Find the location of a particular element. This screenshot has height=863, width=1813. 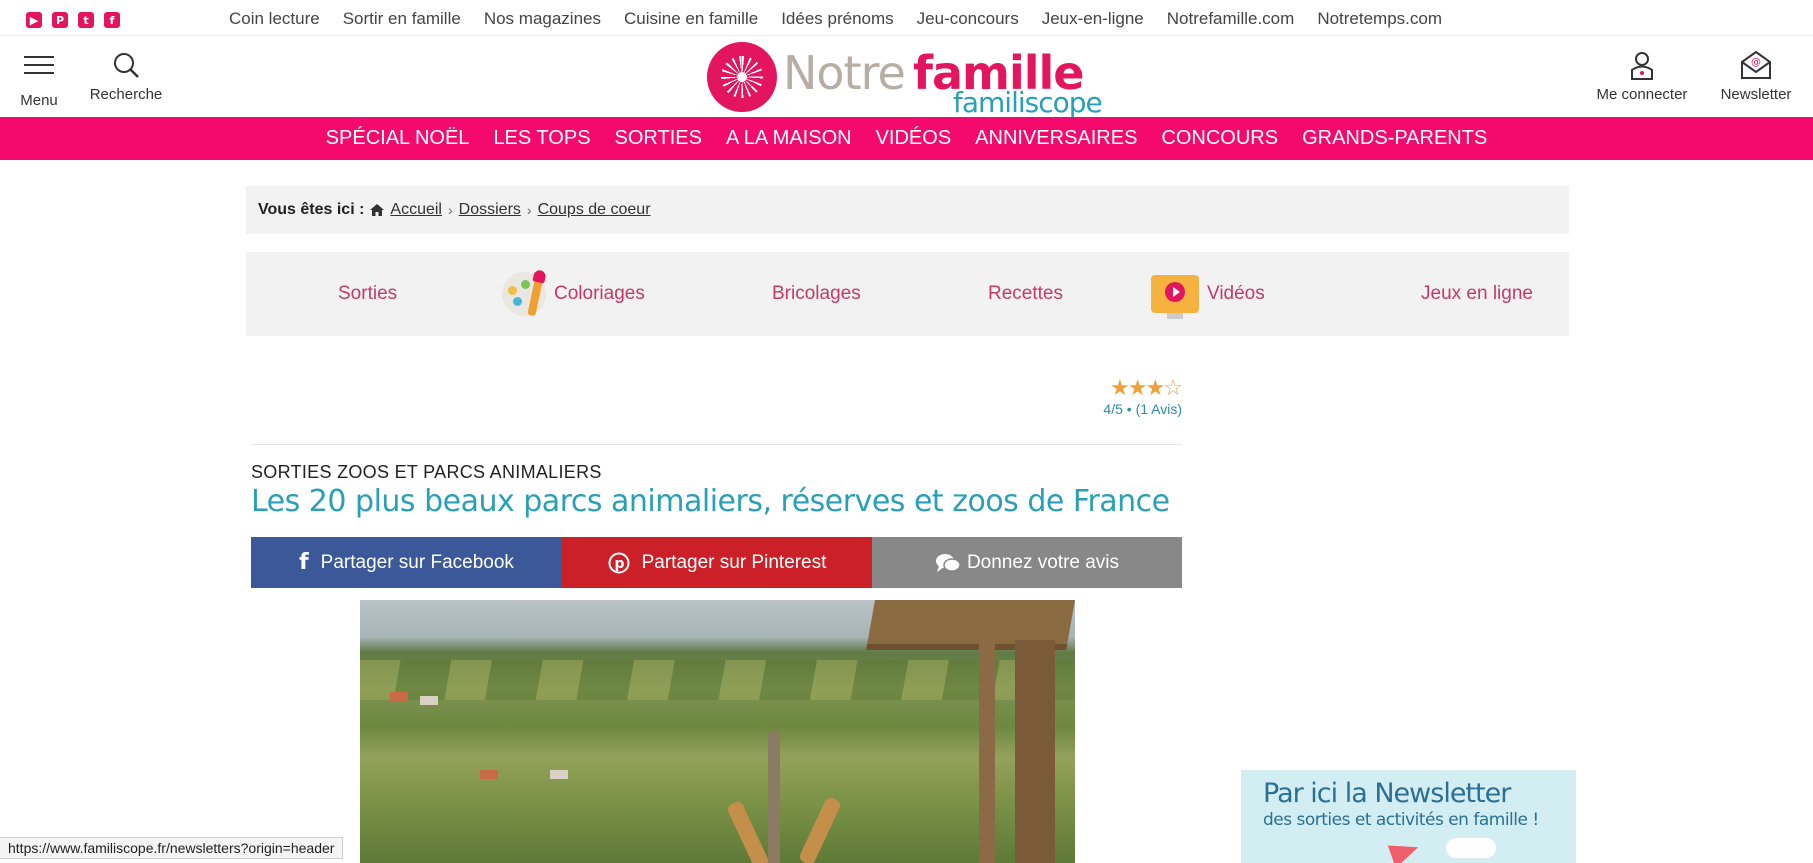

hamburger-icon is located at coordinates (39, 71).